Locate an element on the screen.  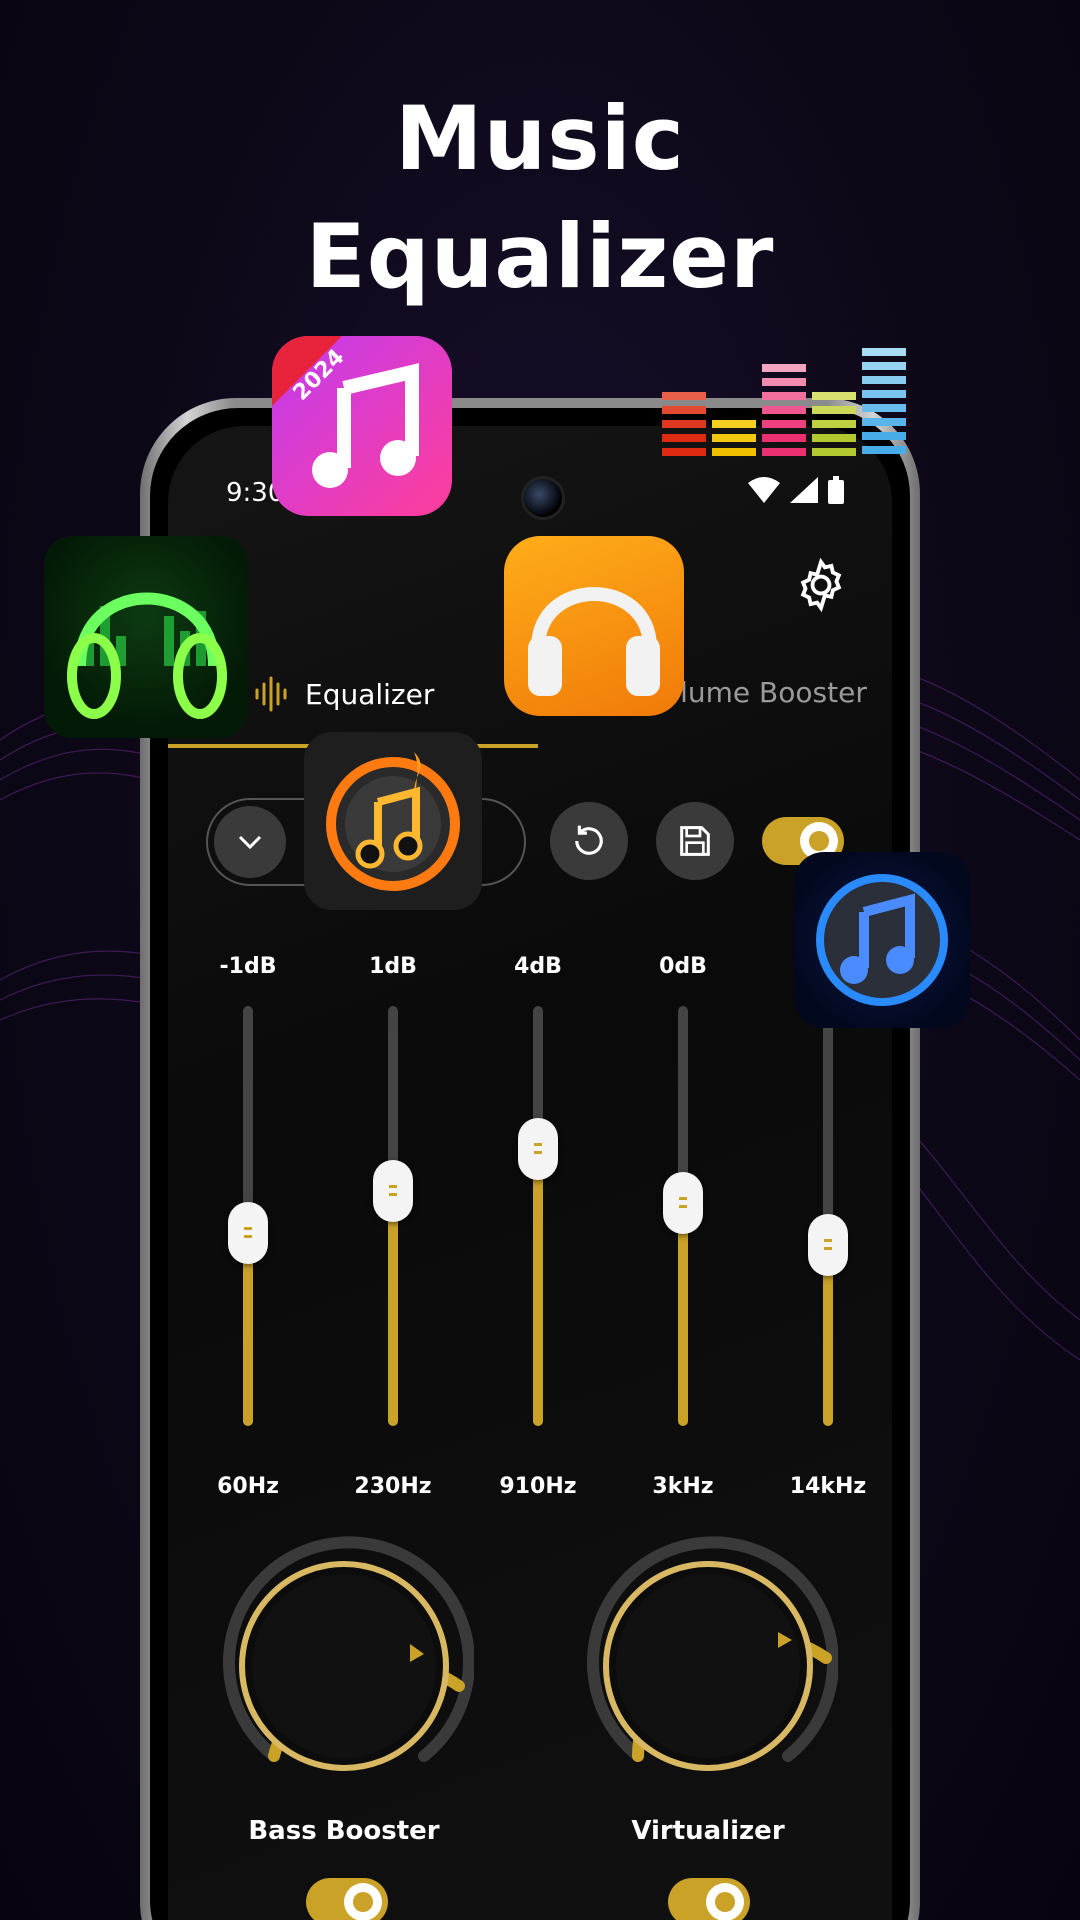
wifi-icon is located at coordinates (764, 490).